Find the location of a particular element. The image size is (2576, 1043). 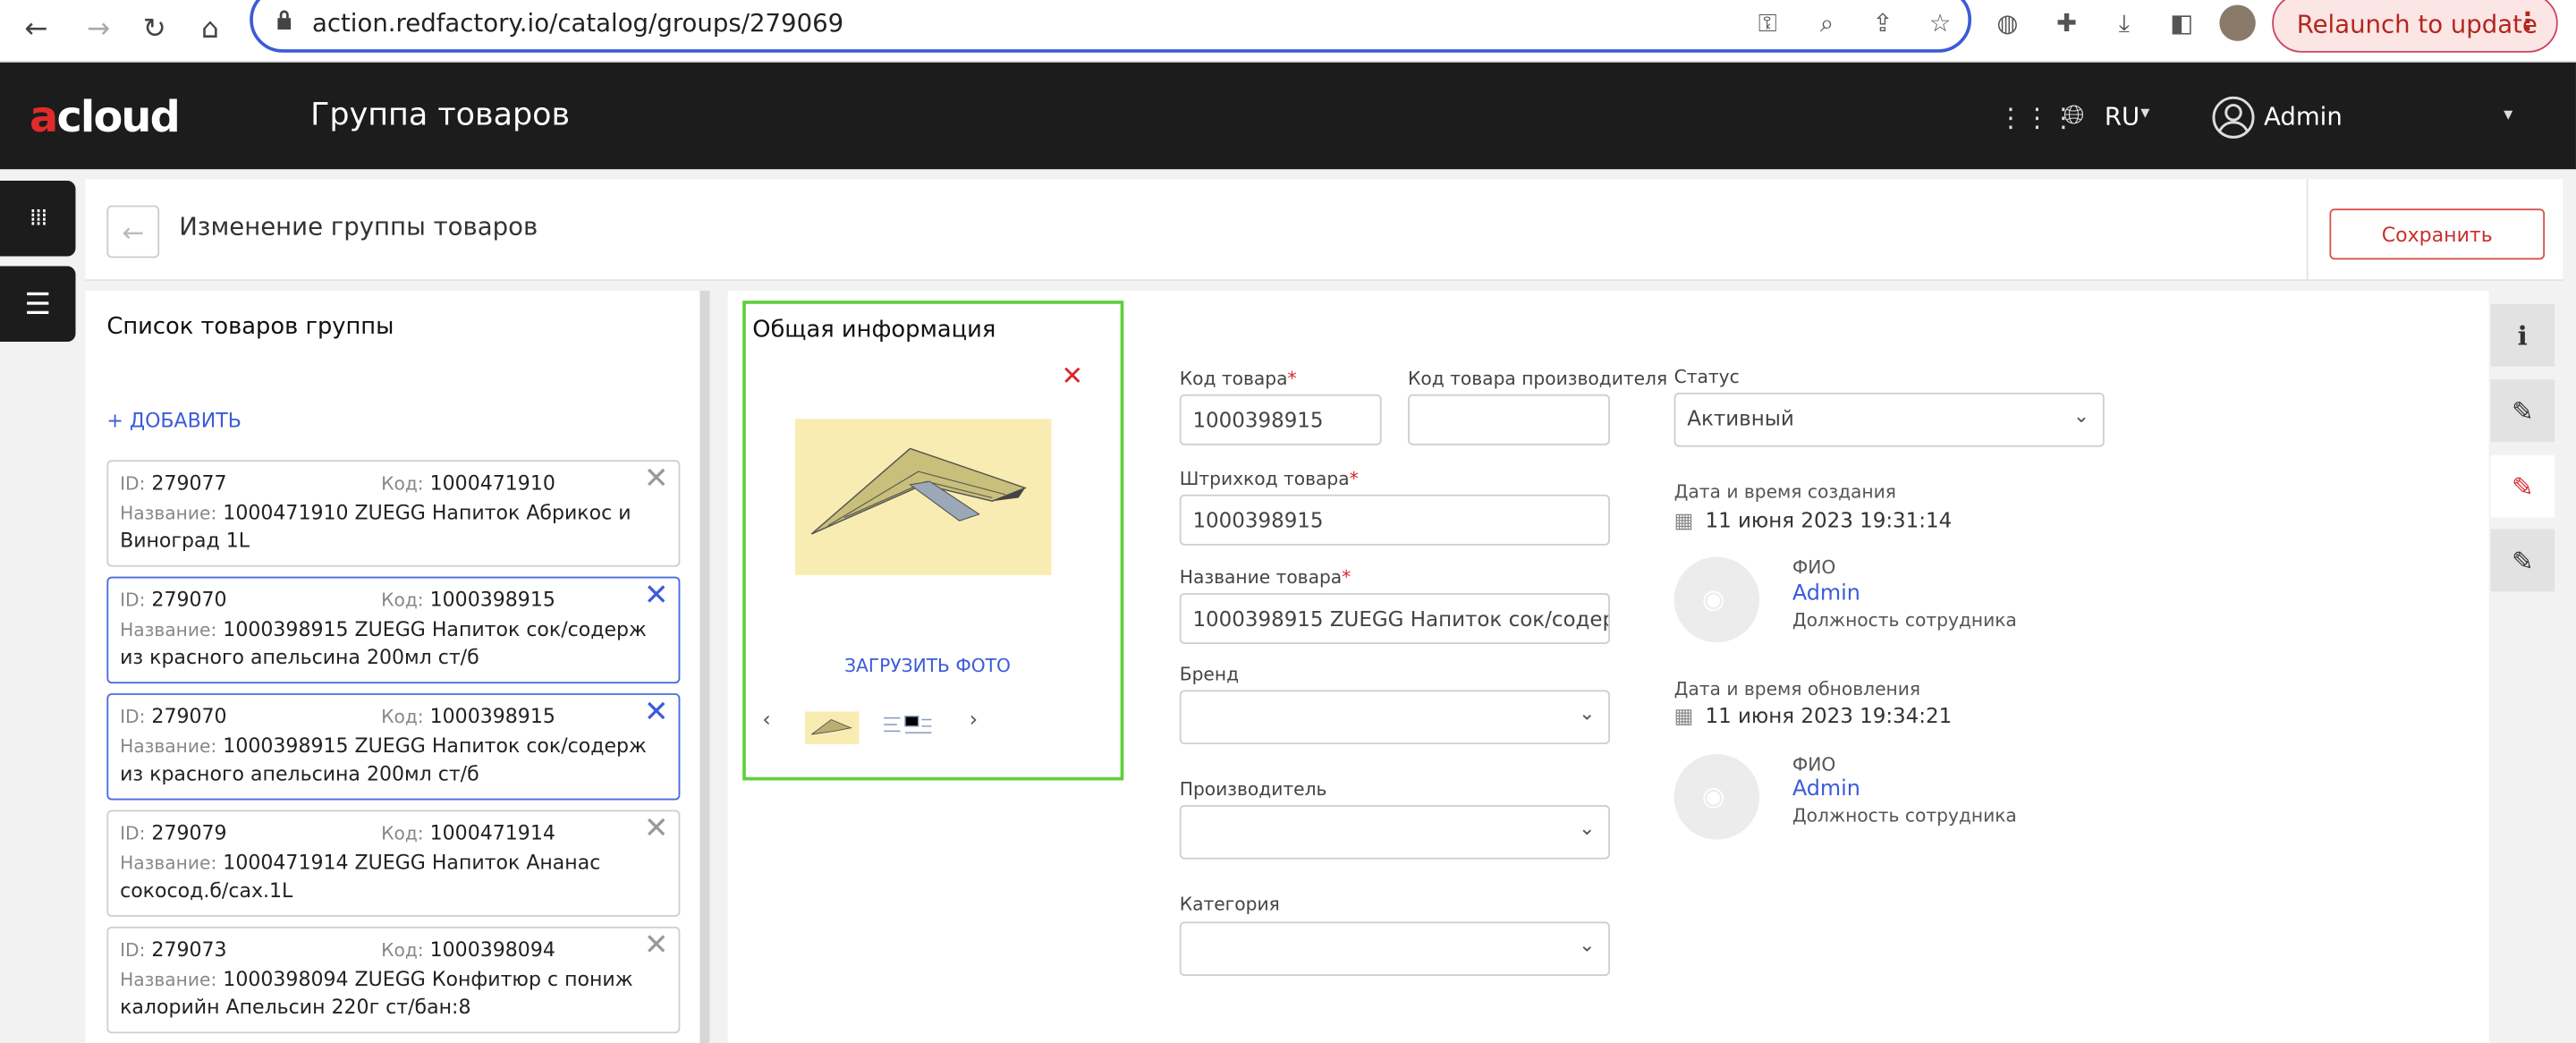

reload-icon: ↻ is located at coordinates (154, 29).